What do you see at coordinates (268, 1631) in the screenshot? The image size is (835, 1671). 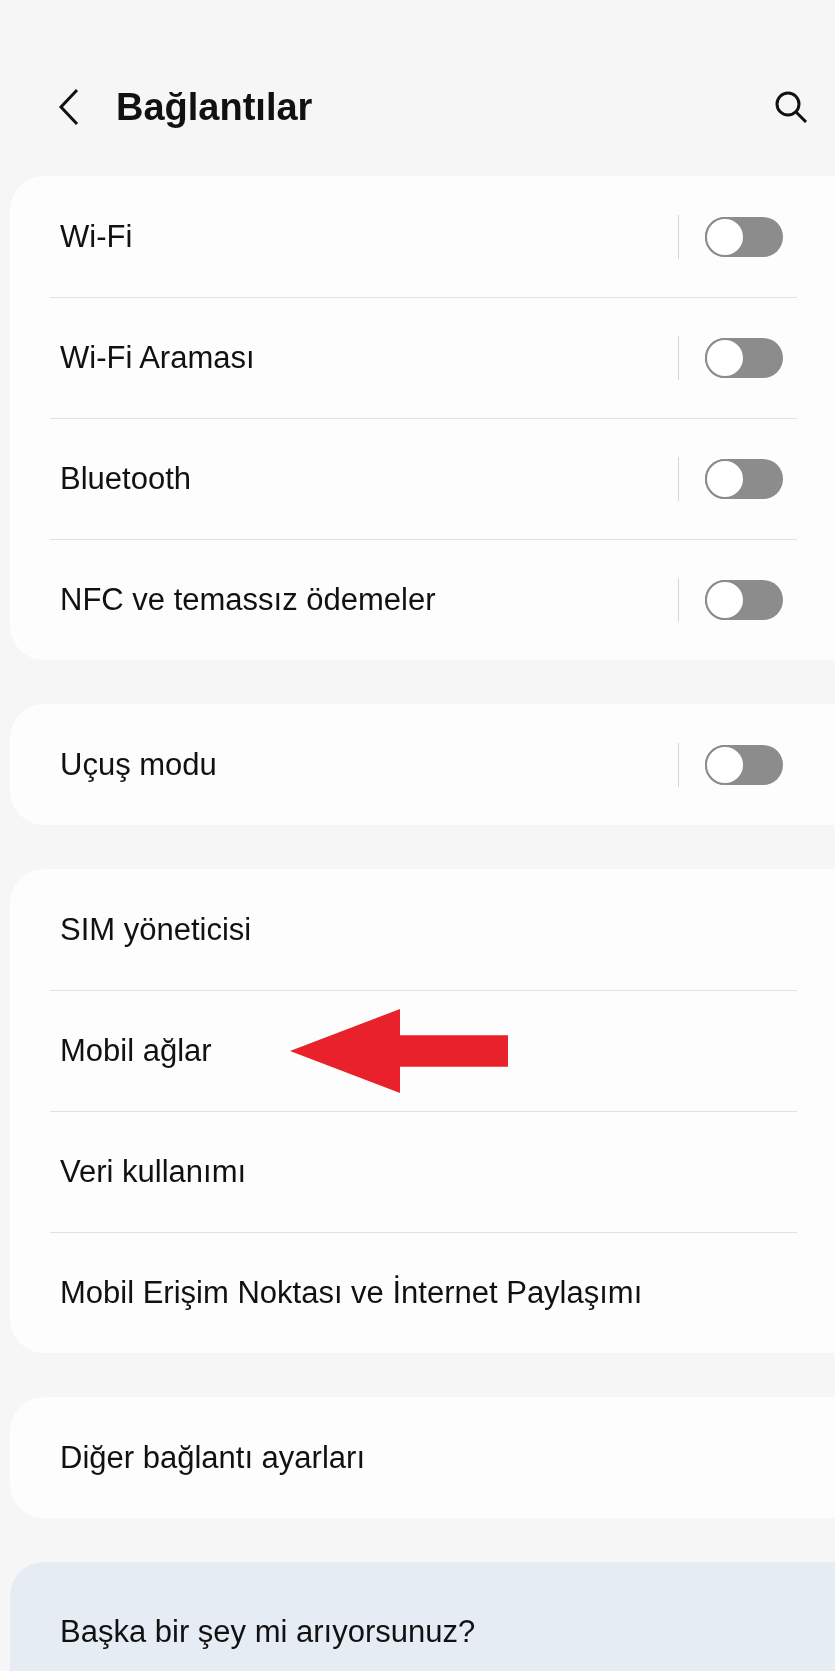 I see `suggestion-title: Başka bir şey mi arıyorsunuz?` at bounding box center [268, 1631].